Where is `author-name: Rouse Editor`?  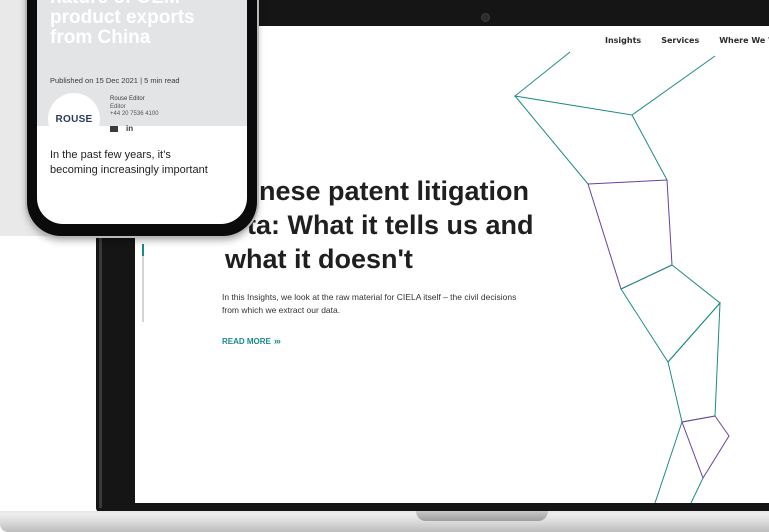 author-name: Rouse Editor is located at coordinates (127, 99).